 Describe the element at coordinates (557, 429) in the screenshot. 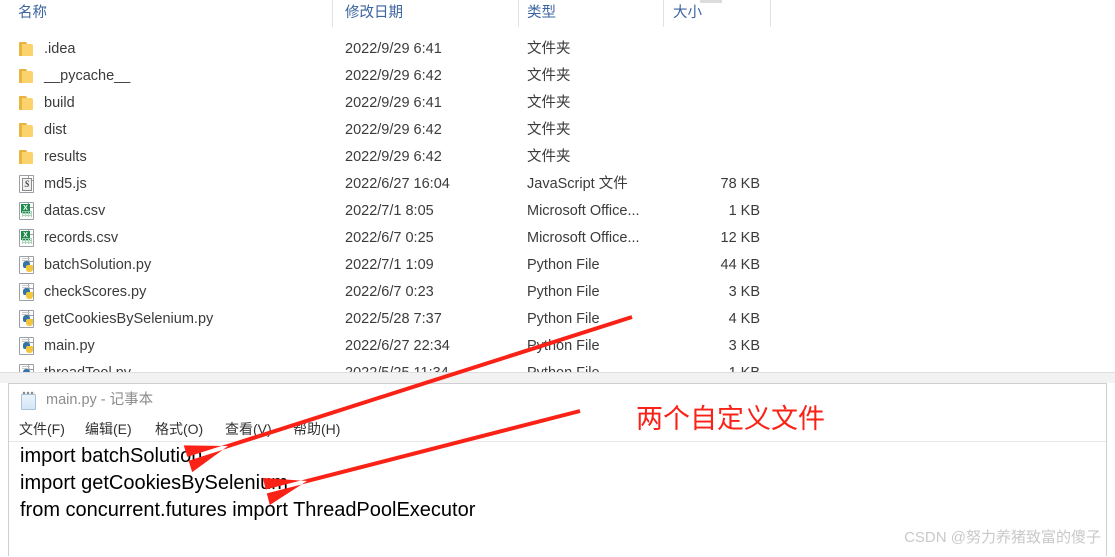

I see `notepad-menu-bar: 文件(F) 编辑(E) 格式(O) 查看(V) 帮助(H)` at that location.